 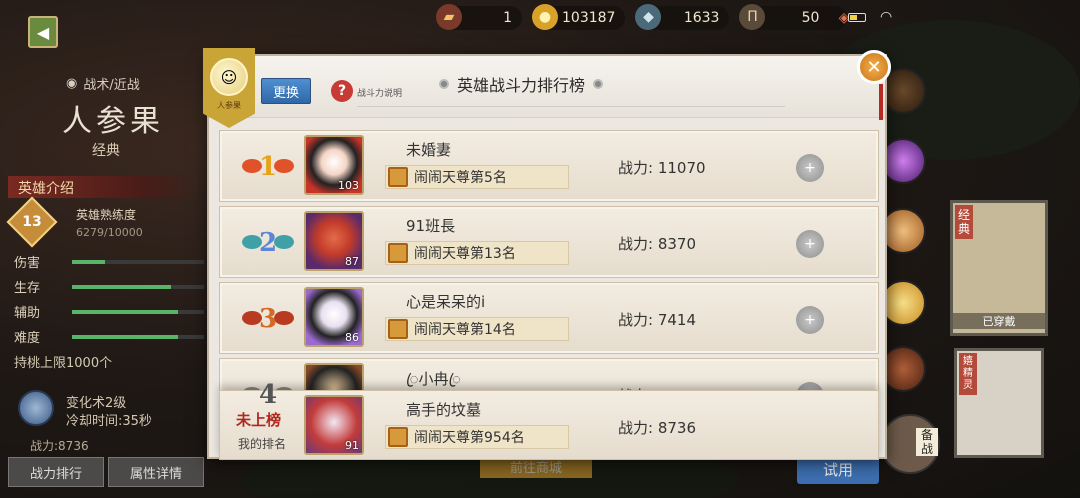 What do you see at coordinates (72, 83) in the screenshot?
I see `type-icon: ◉` at bounding box center [72, 83].